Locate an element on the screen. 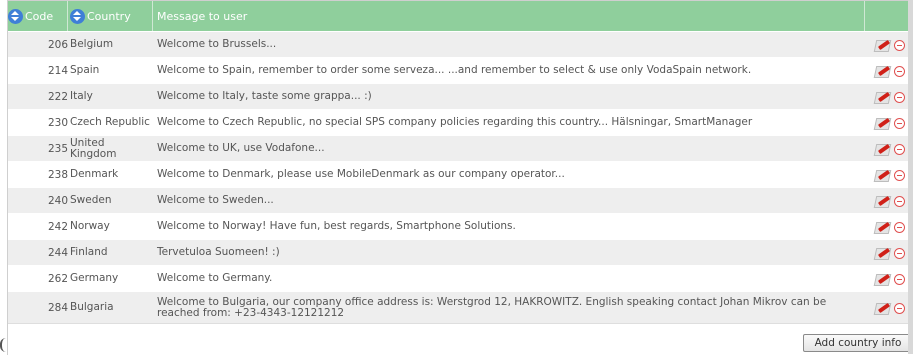 Image resolution: width=913 pixels, height=355 pixels. row-code: 284 is located at coordinates (57, 307).